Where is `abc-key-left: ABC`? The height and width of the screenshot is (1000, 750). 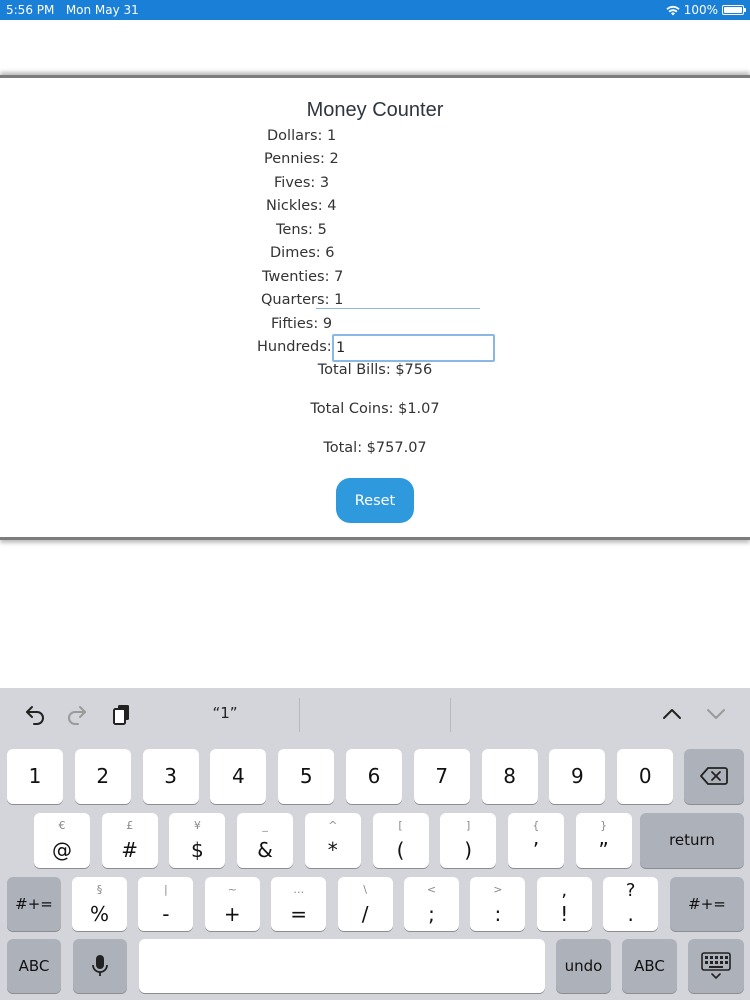
abc-key-left: ABC is located at coordinates (34, 966).